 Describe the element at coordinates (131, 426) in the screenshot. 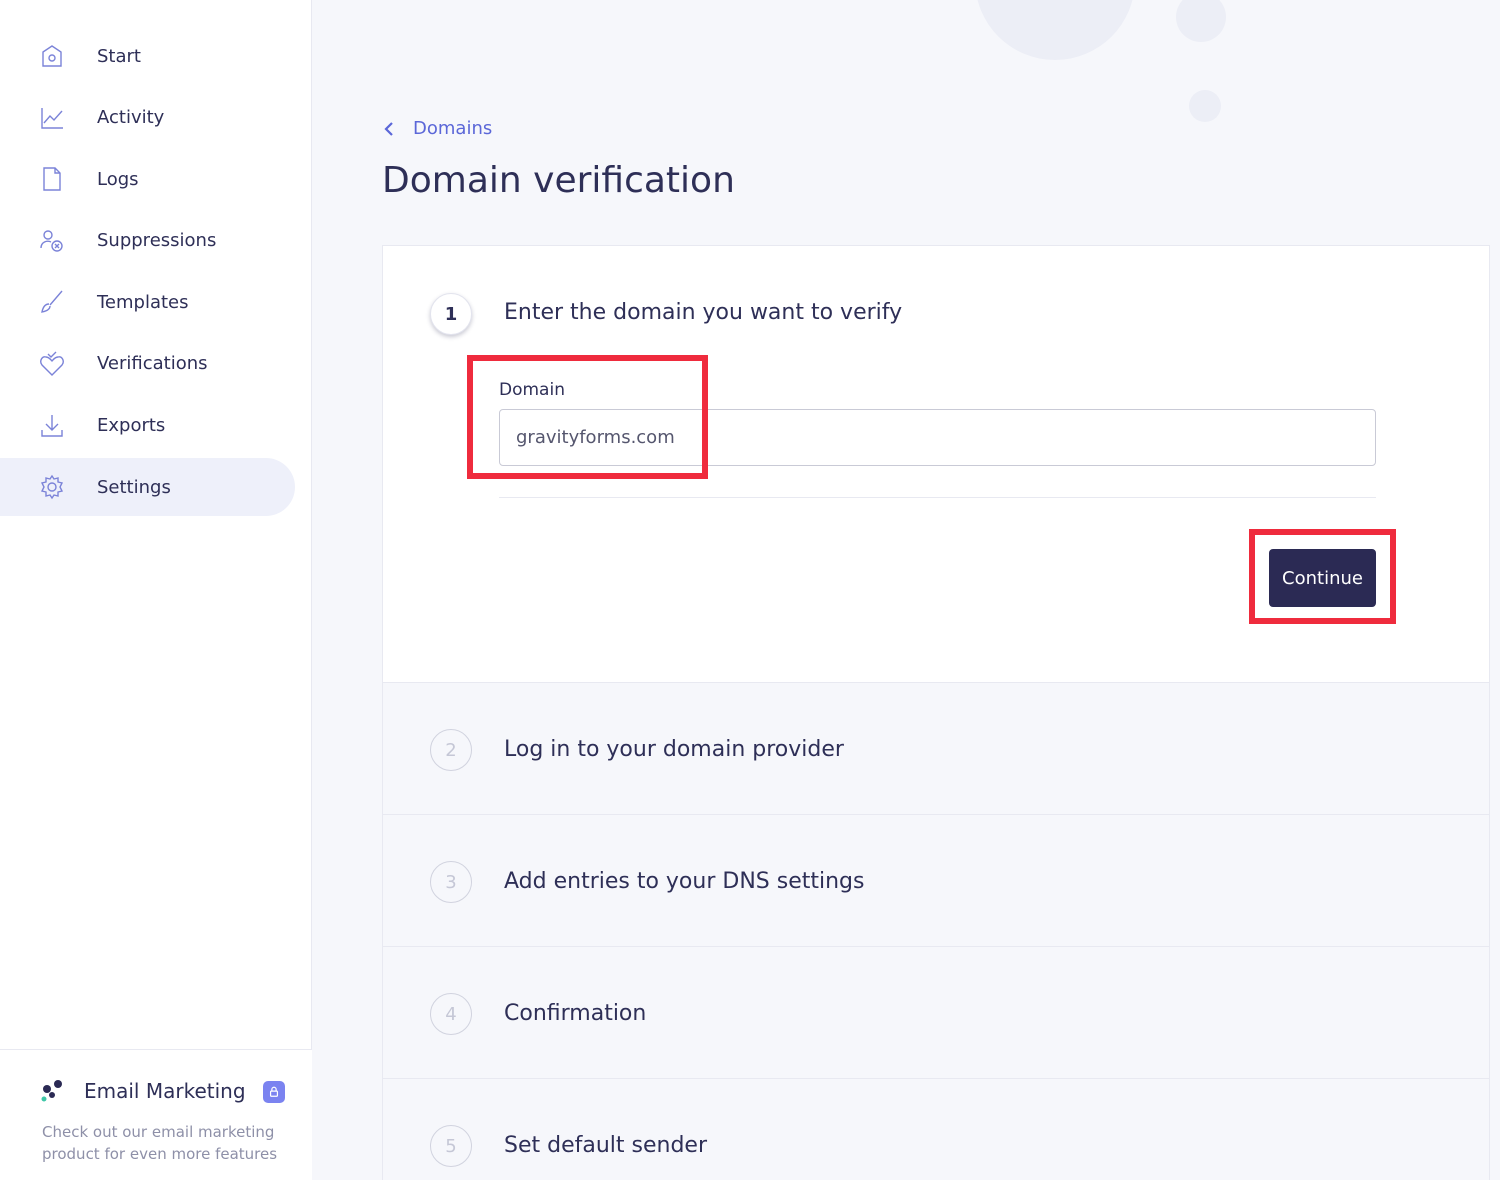

I see `sidebar-item-label: Exports` at that location.